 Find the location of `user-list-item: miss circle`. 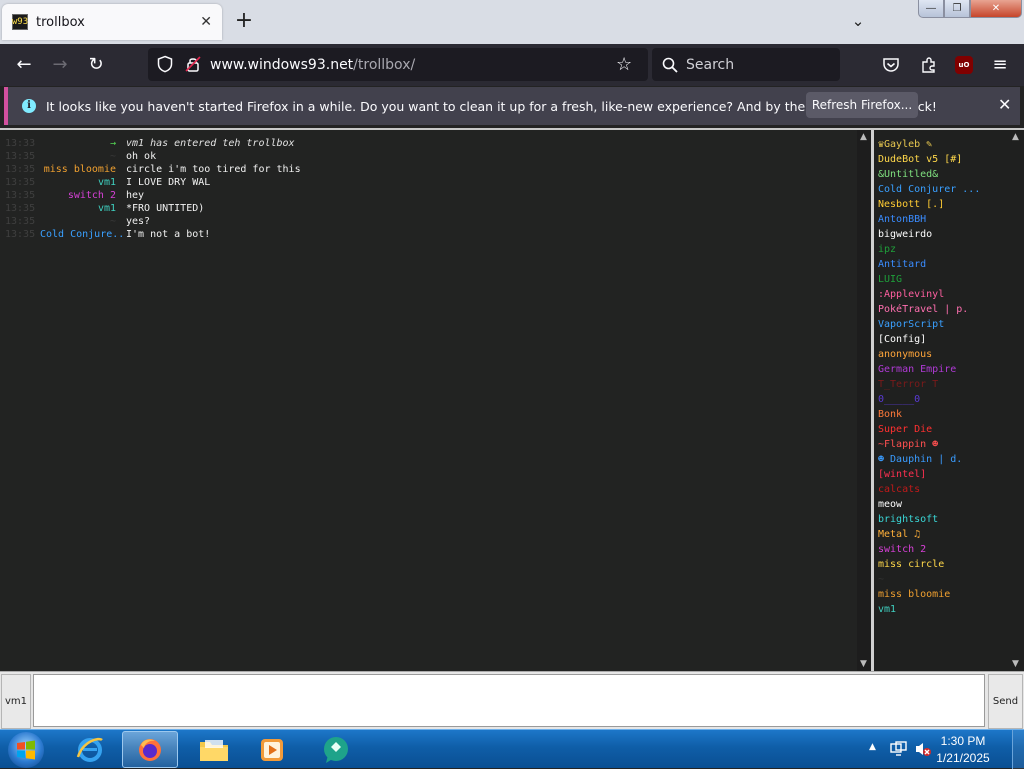

user-list-item: miss circle is located at coordinates (951, 564).